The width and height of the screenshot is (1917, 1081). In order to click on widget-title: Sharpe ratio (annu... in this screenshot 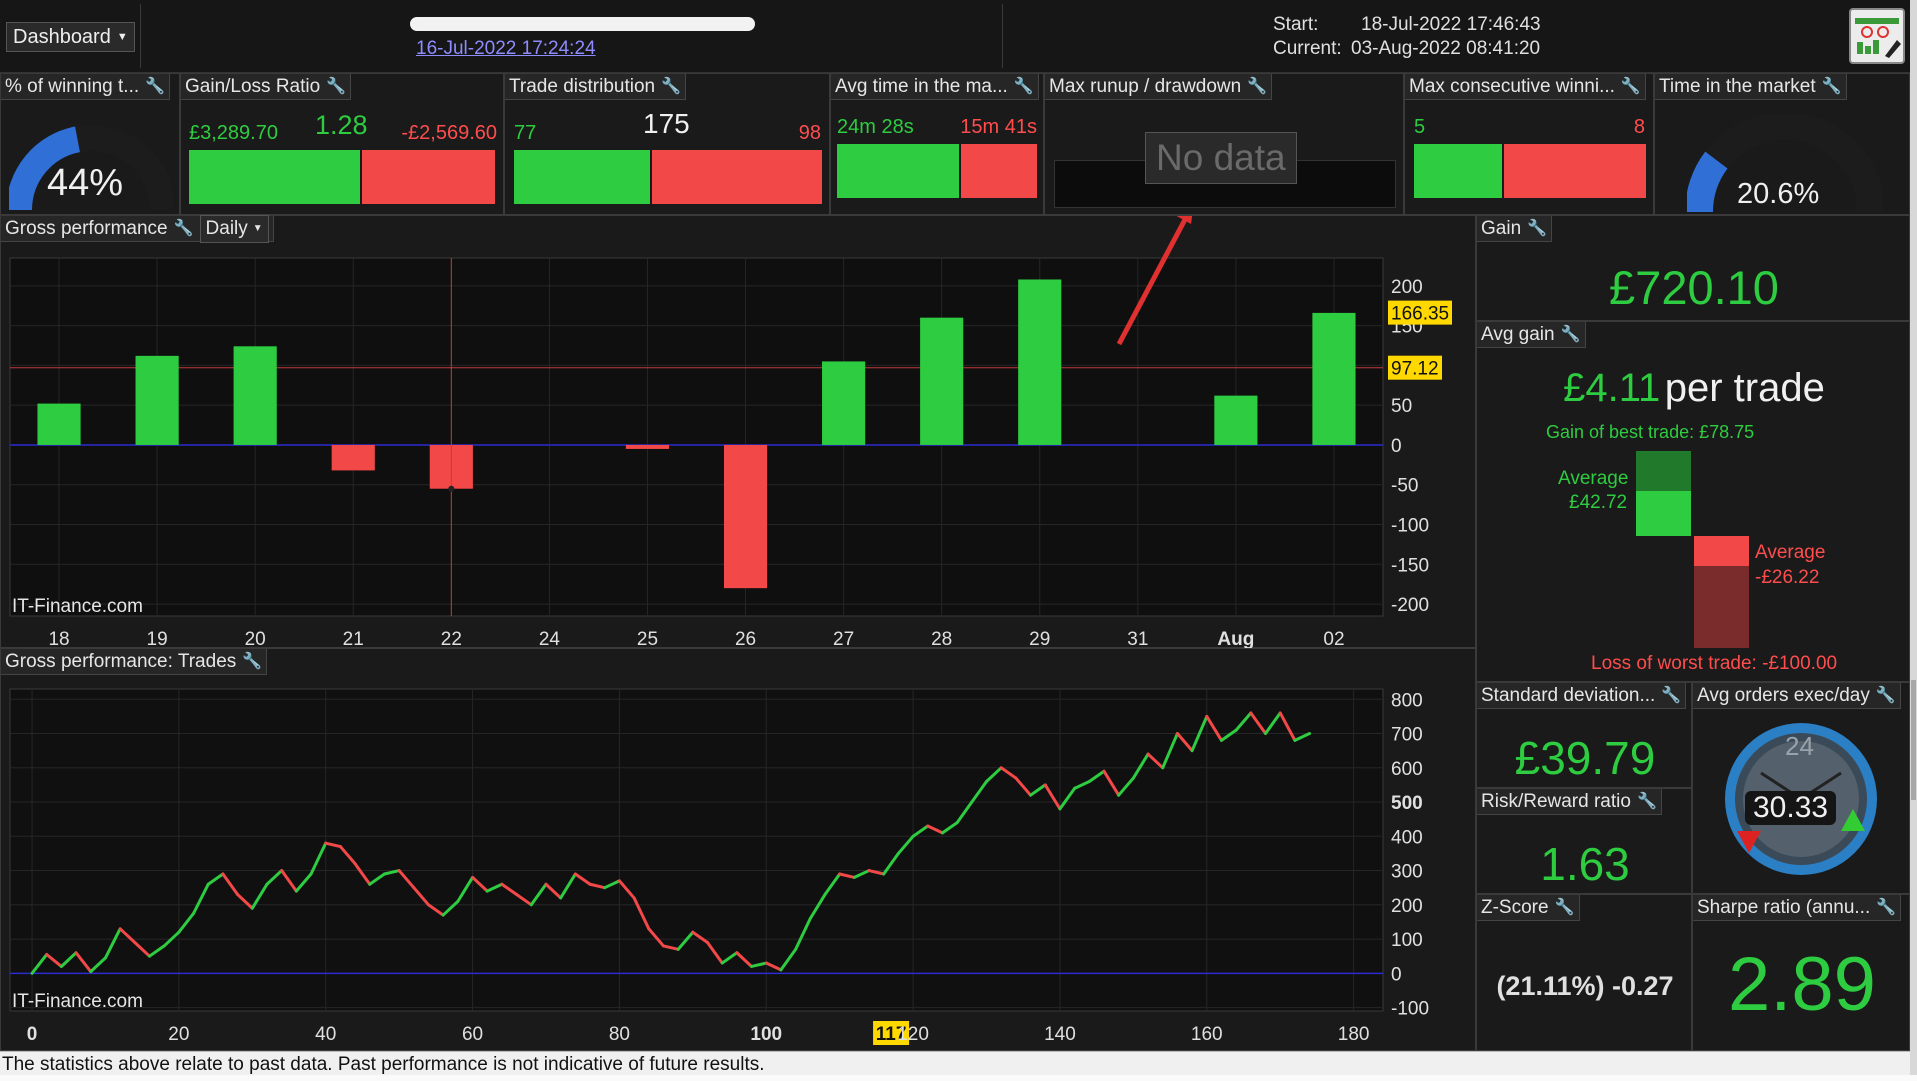, I will do `click(1784, 907)`.